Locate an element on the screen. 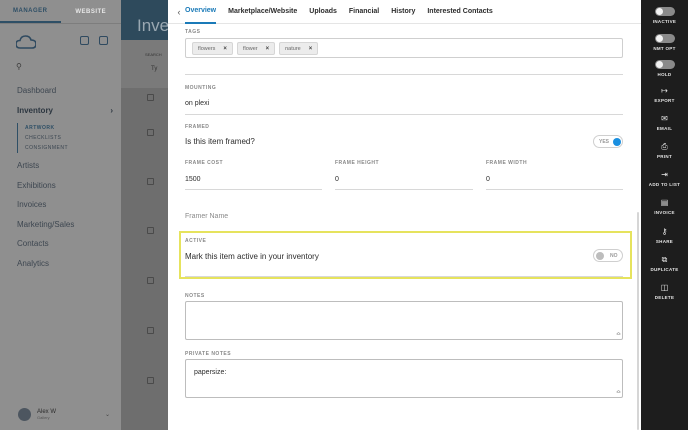  sidebar-header-icons is located at coordinates (94, 40).